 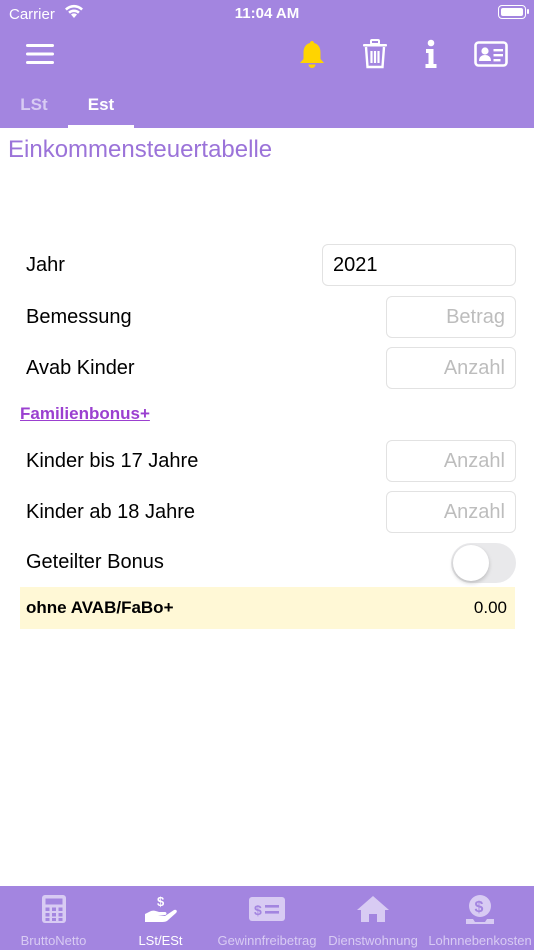 What do you see at coordinates (451, 461) in the screenshot?
I see `kinder-bis-17-input: Anzahl` at bounding box center [451, 461].